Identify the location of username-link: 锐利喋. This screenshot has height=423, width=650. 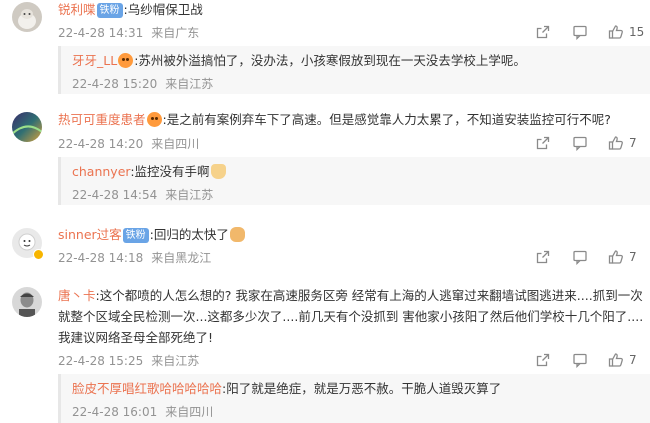
(77, 9).